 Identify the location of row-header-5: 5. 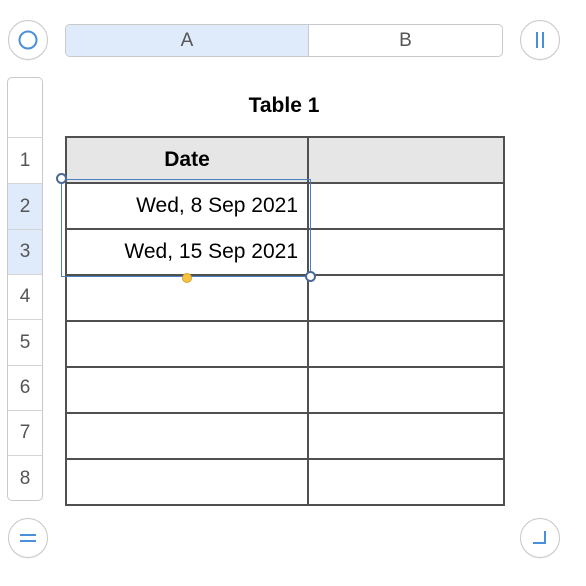
(25, 342).